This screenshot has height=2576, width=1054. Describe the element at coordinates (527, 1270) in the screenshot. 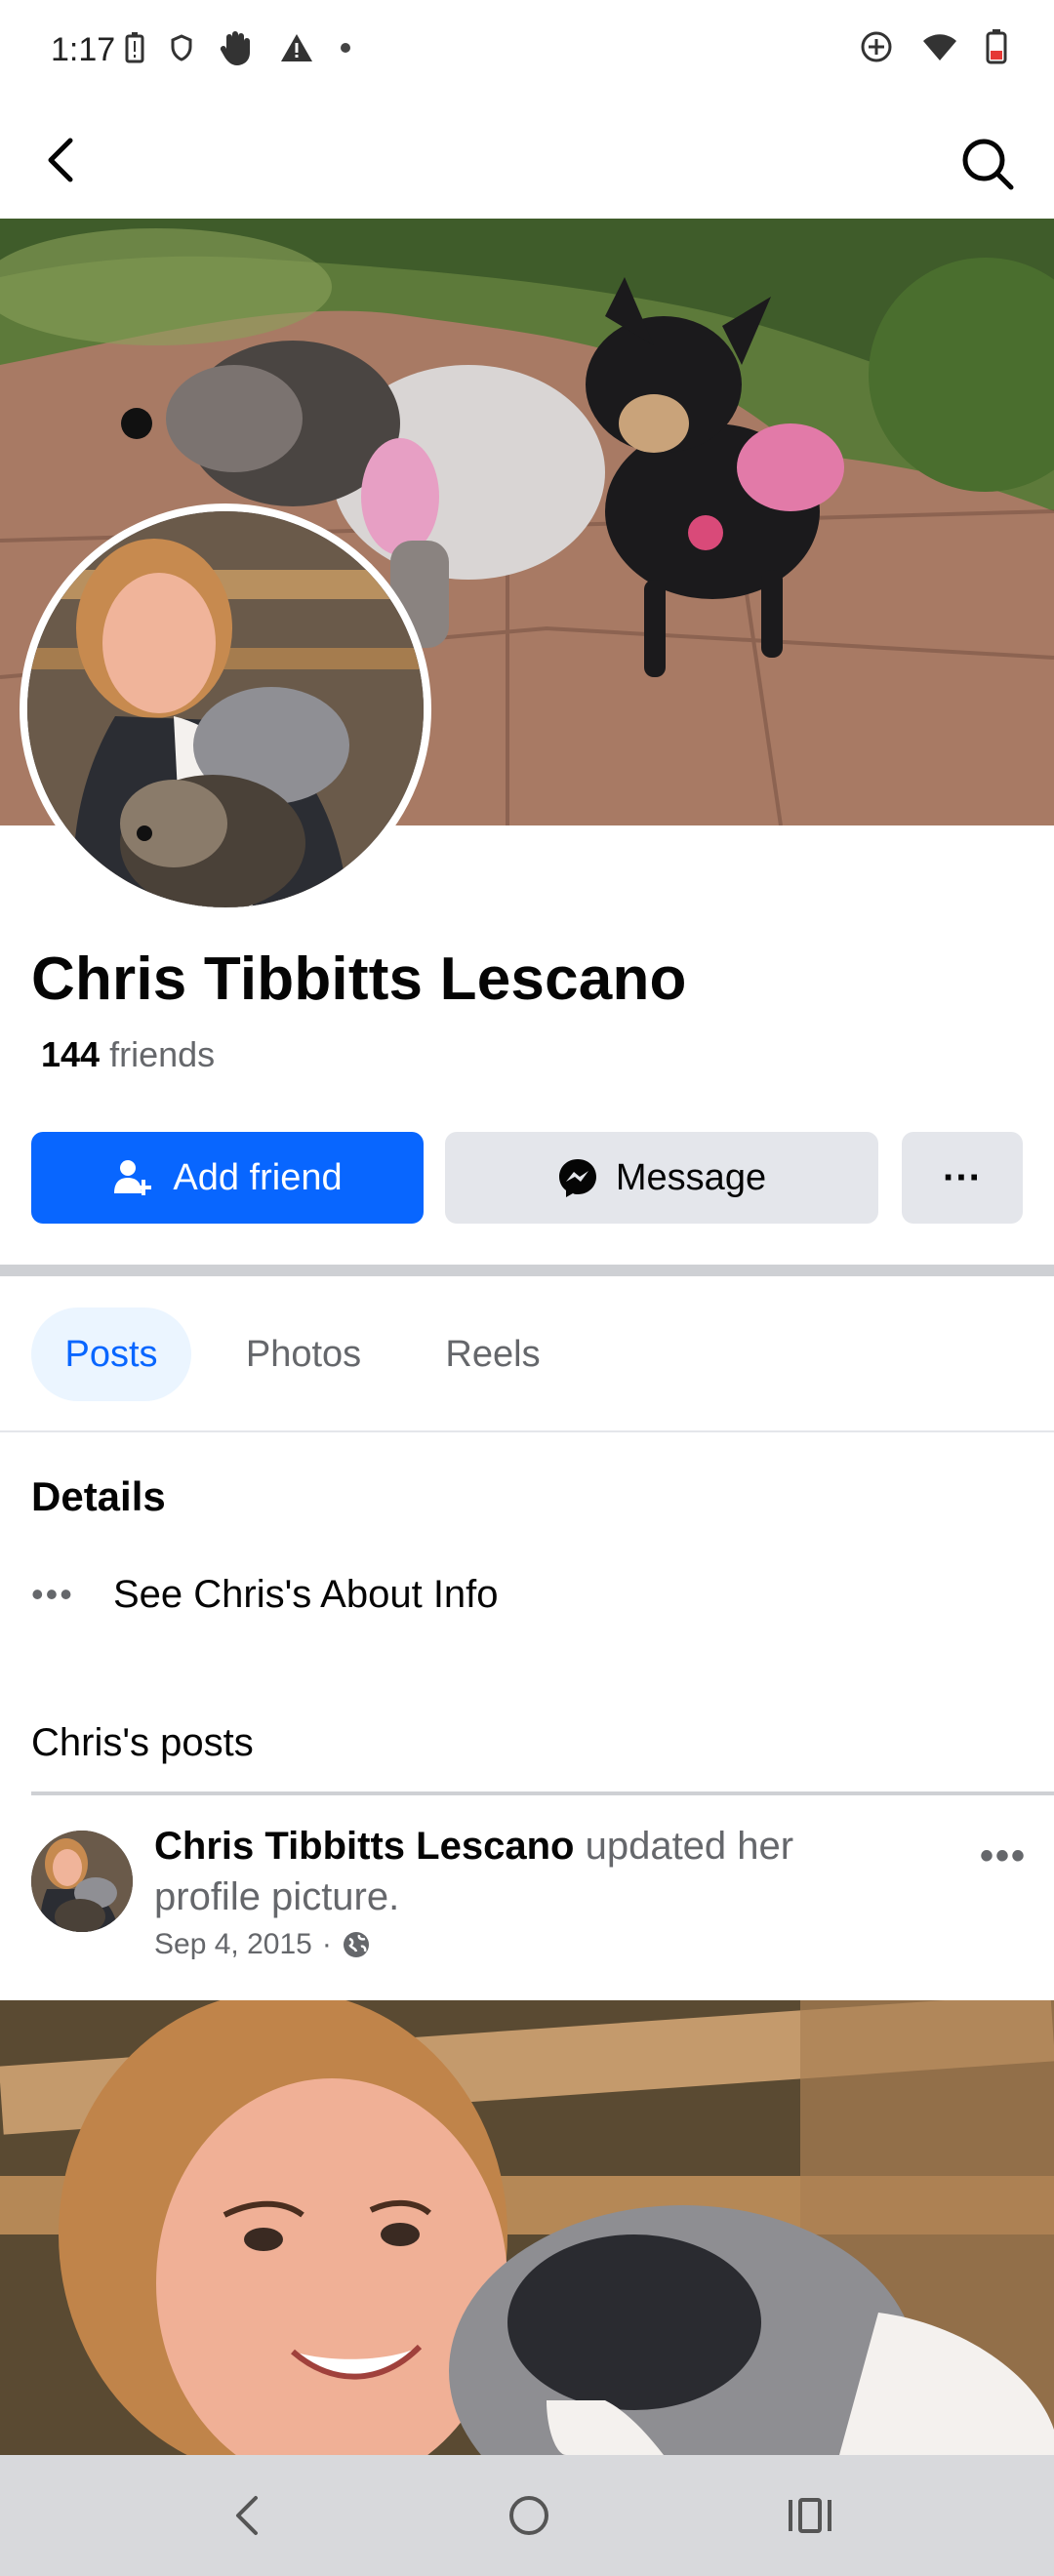

I see `section-divider` at that location.